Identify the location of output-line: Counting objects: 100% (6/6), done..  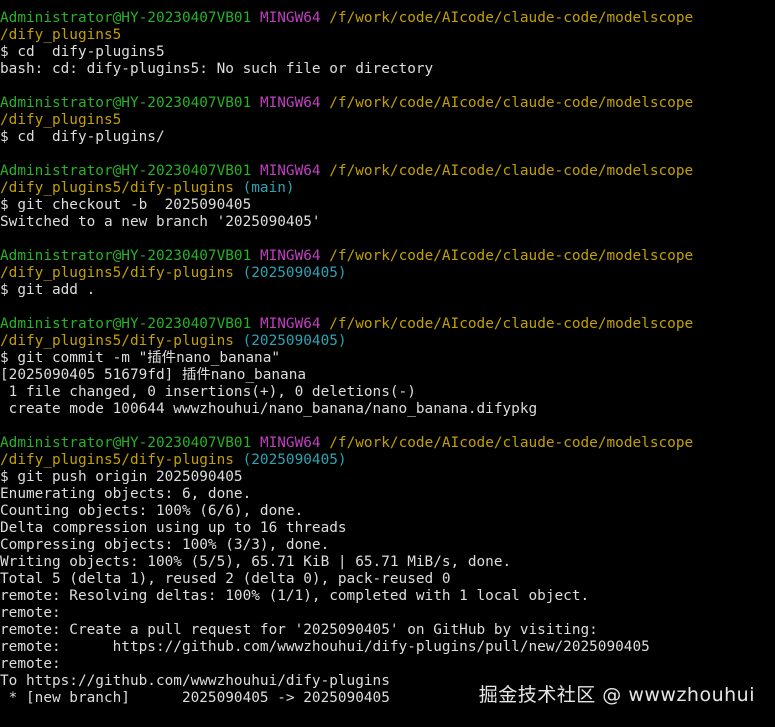
(152, 511).